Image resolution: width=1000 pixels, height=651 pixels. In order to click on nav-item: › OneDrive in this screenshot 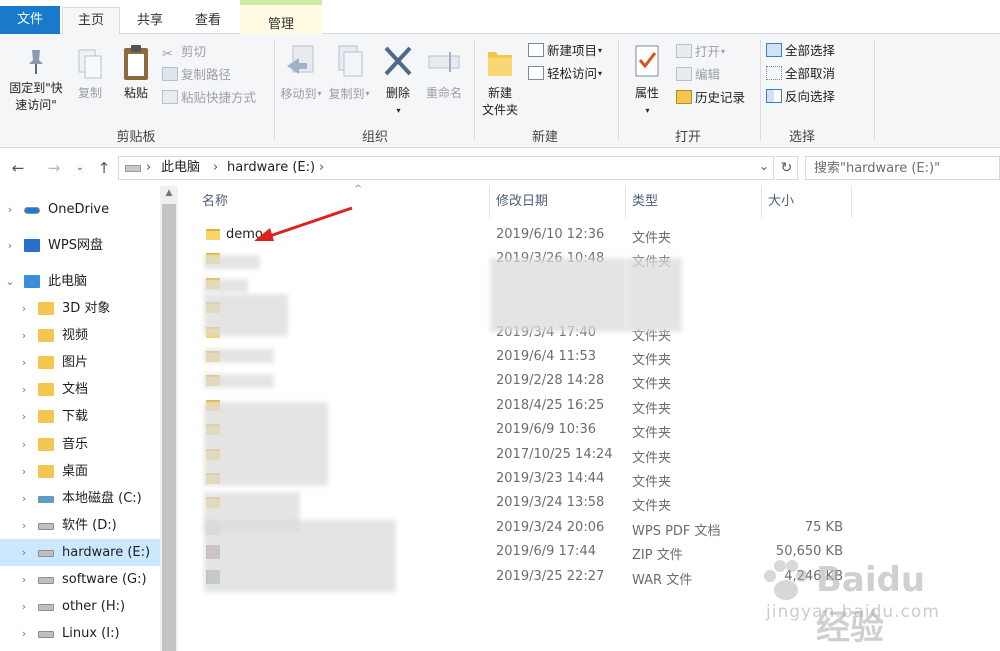, I will do `click(80, 209)`.